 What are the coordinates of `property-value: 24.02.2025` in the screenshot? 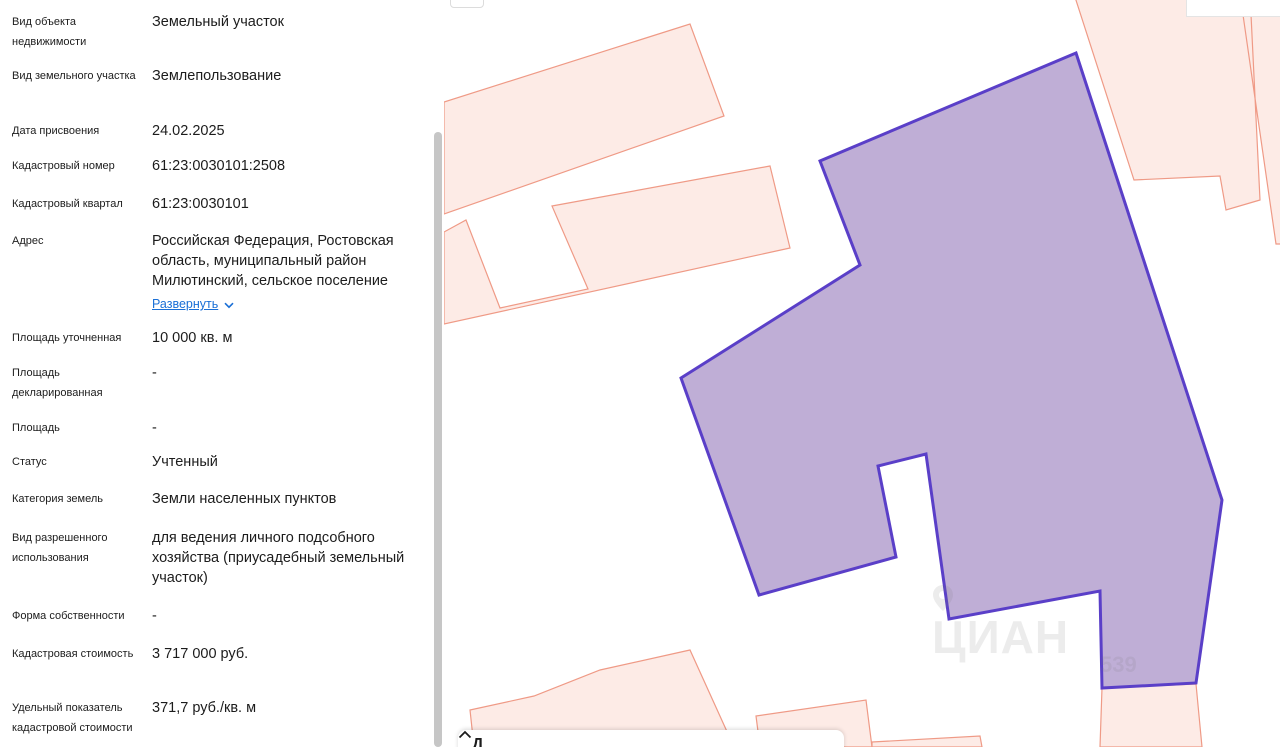 It's located at (188, 131).